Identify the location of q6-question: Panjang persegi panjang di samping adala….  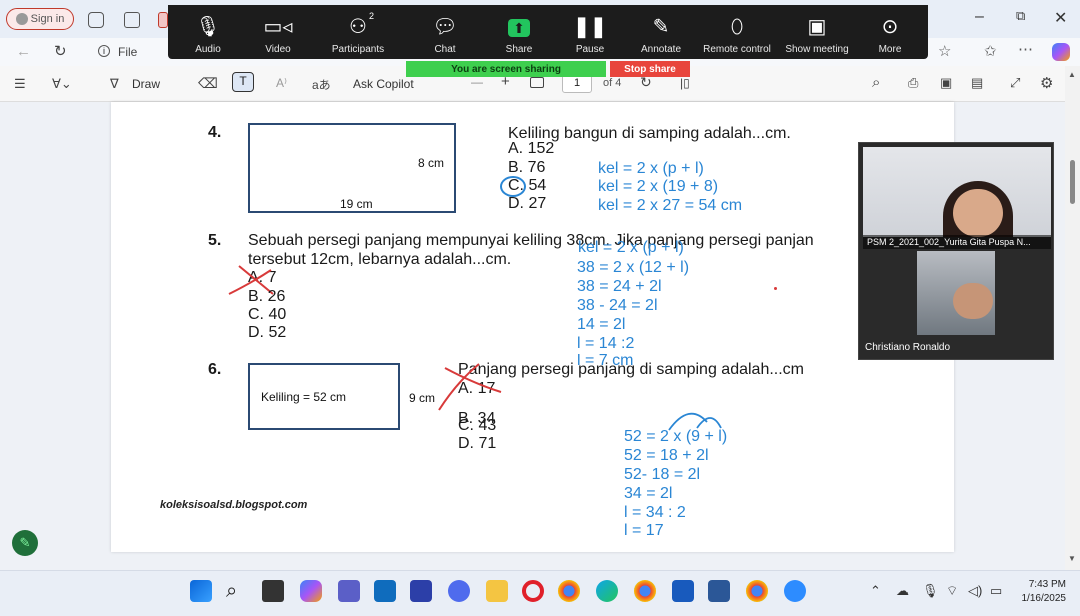
(631, 369).